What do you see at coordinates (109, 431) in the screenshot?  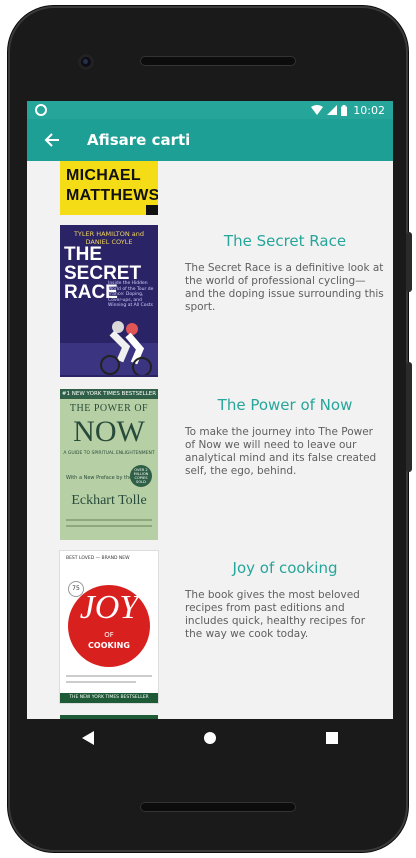 I see `cover-line2: NOW` at bounding box center [109, 431].